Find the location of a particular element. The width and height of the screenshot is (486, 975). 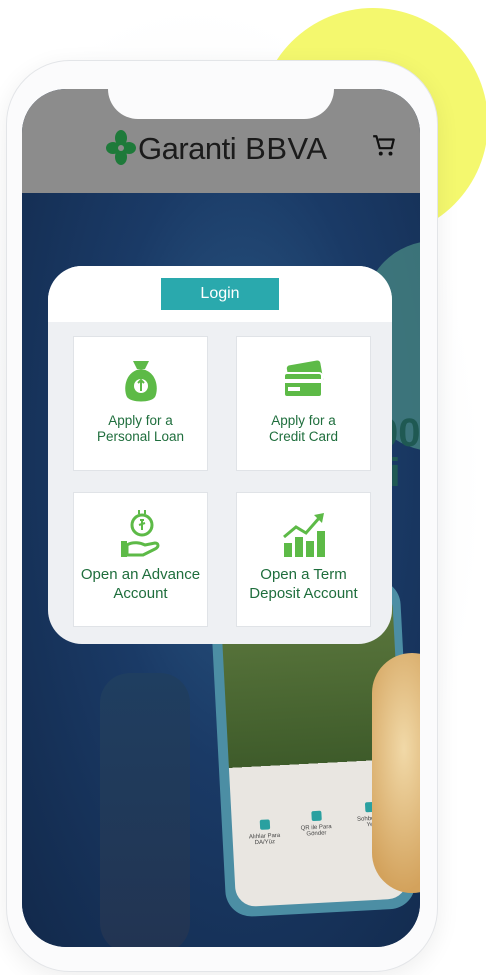

advance-account-tile: Open an Advance Account is located at coordinates (140, 559).